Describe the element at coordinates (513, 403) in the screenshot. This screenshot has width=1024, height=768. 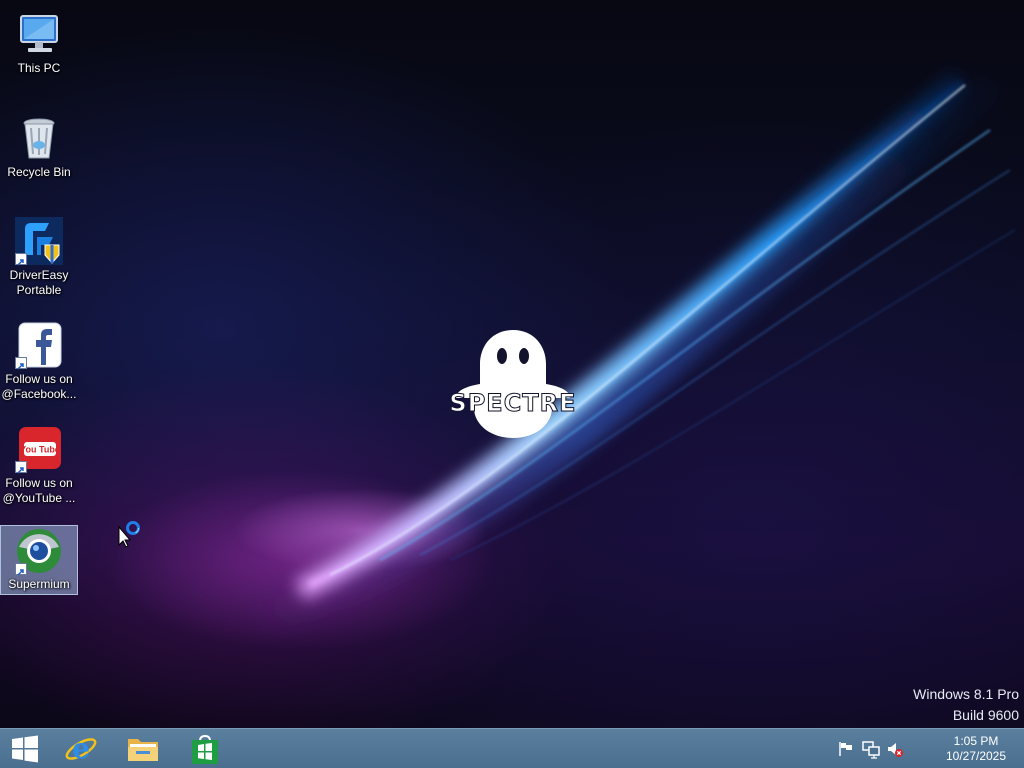
I see `spectre-logo-text: SPECTRE` at that location.